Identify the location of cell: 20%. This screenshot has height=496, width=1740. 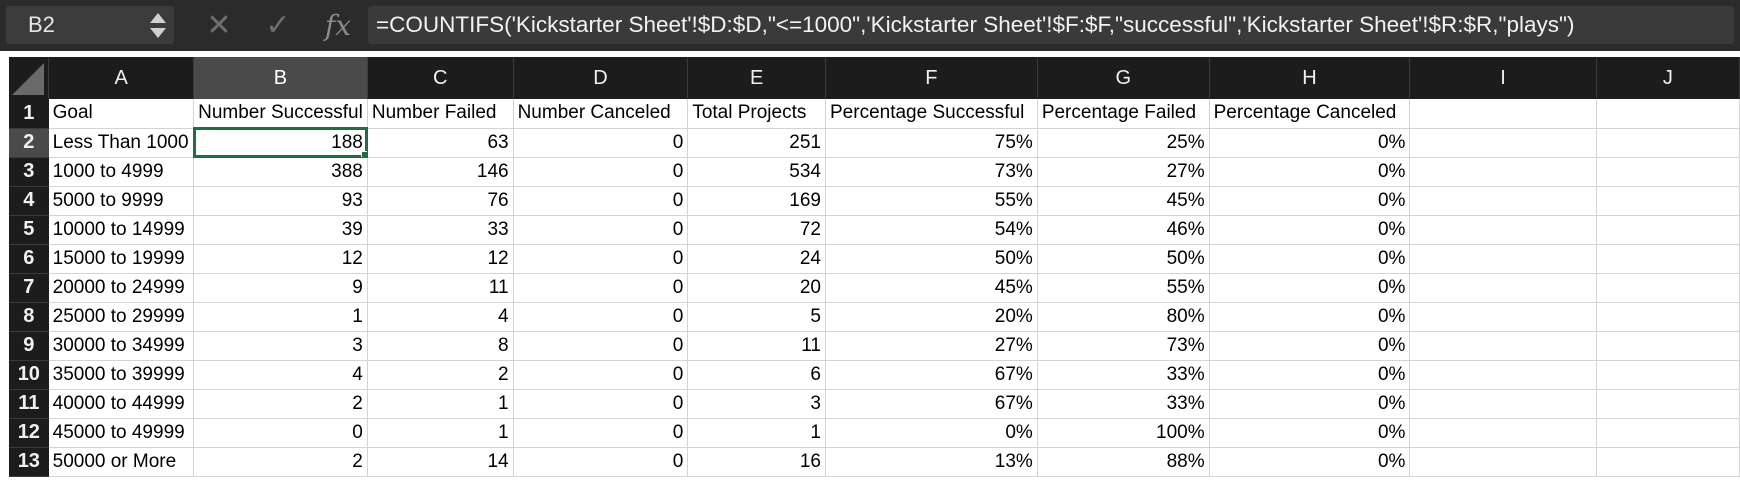
(931, 317).